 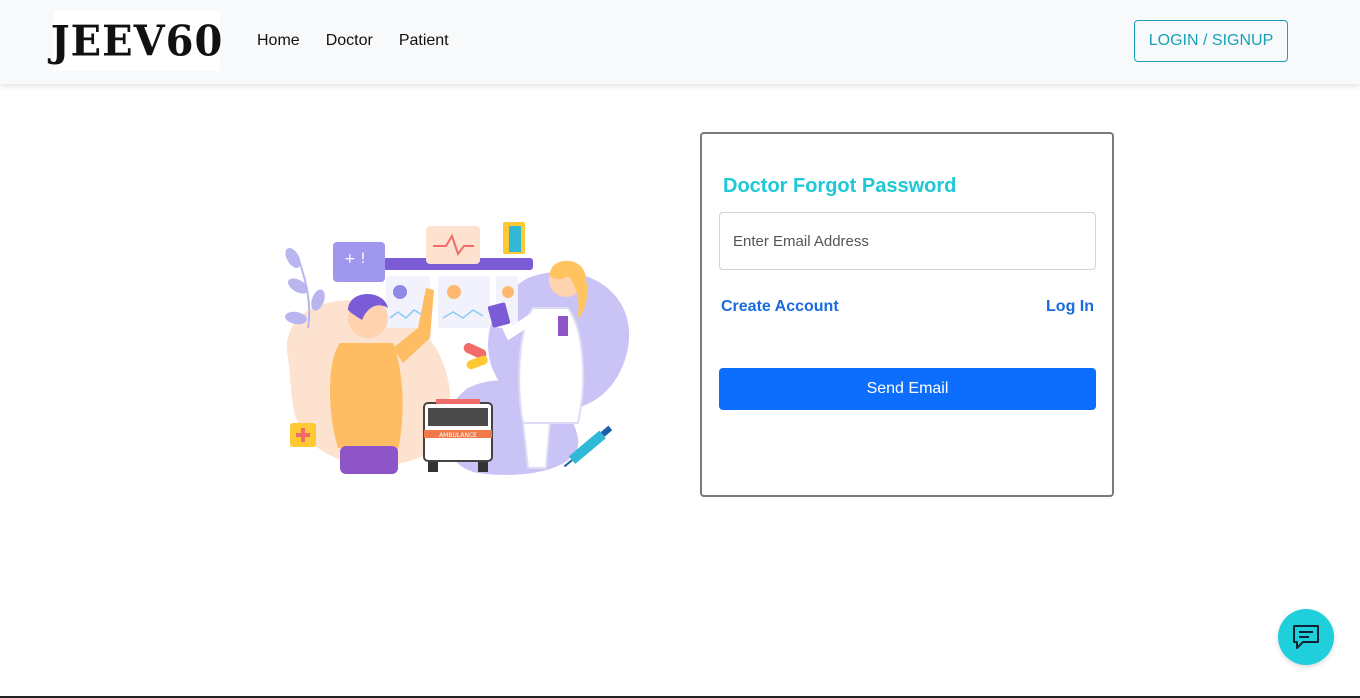 I want to click on chat-button, so click(x=1306, y=637).